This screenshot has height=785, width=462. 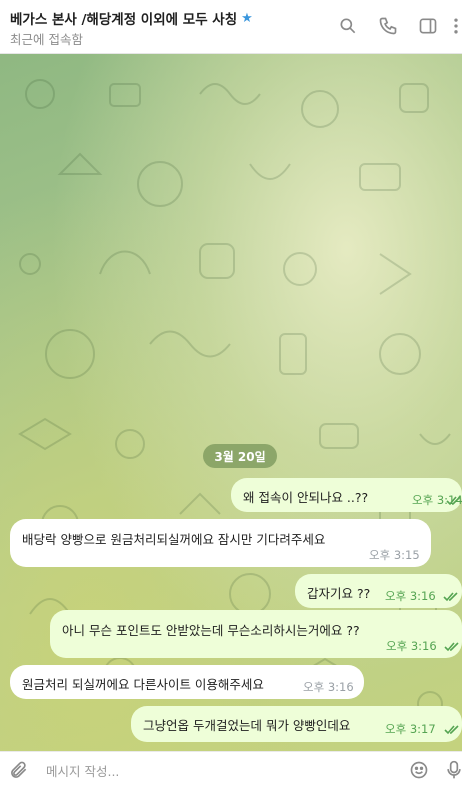 What do you see at coordinates (174, 539) in the screenshot?
I see `message-text: 배당락 양빵으로 원금처리되실꺼에요 잠시만 기다려주세요` at bounding box center [174, 539].